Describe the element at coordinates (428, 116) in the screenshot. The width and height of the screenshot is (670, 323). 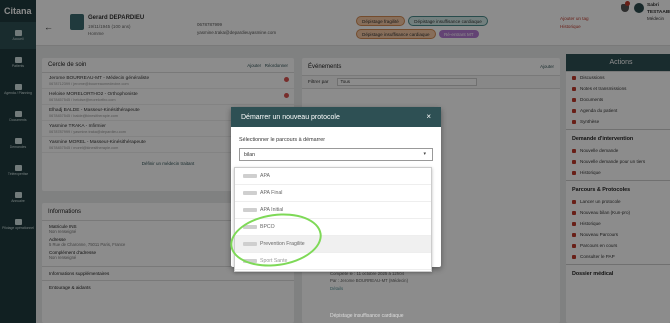
I see `close-icon: ×` at that location.